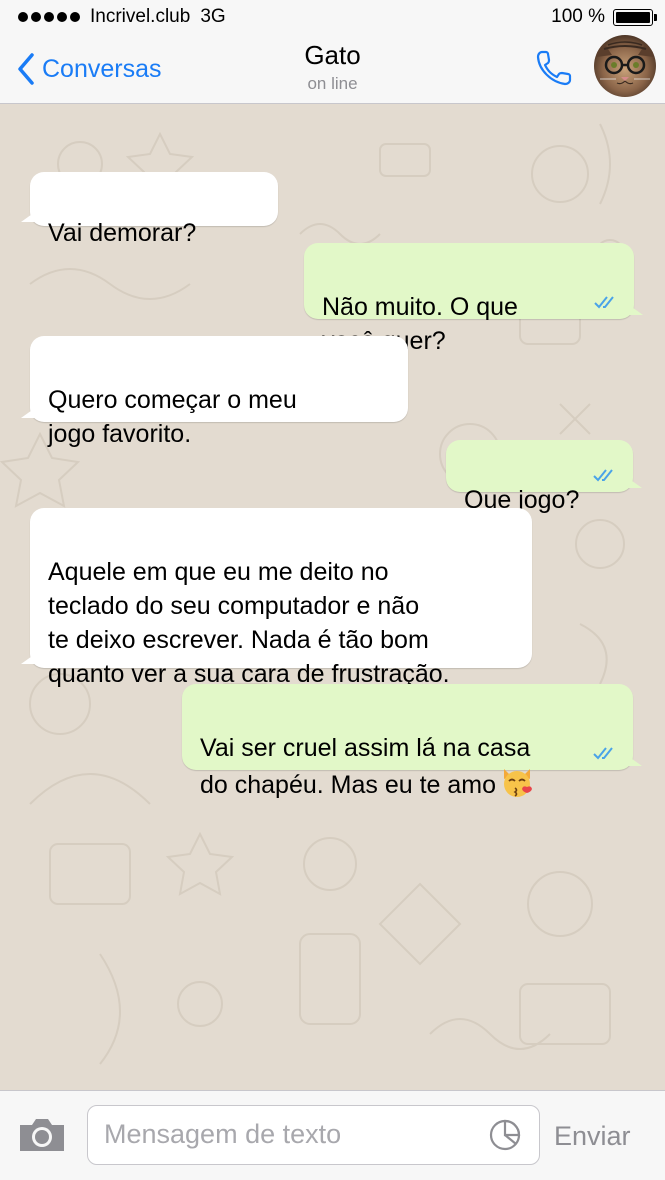 The image size is (665, 1180). I want to click on battery-icon, so click(635, 17).